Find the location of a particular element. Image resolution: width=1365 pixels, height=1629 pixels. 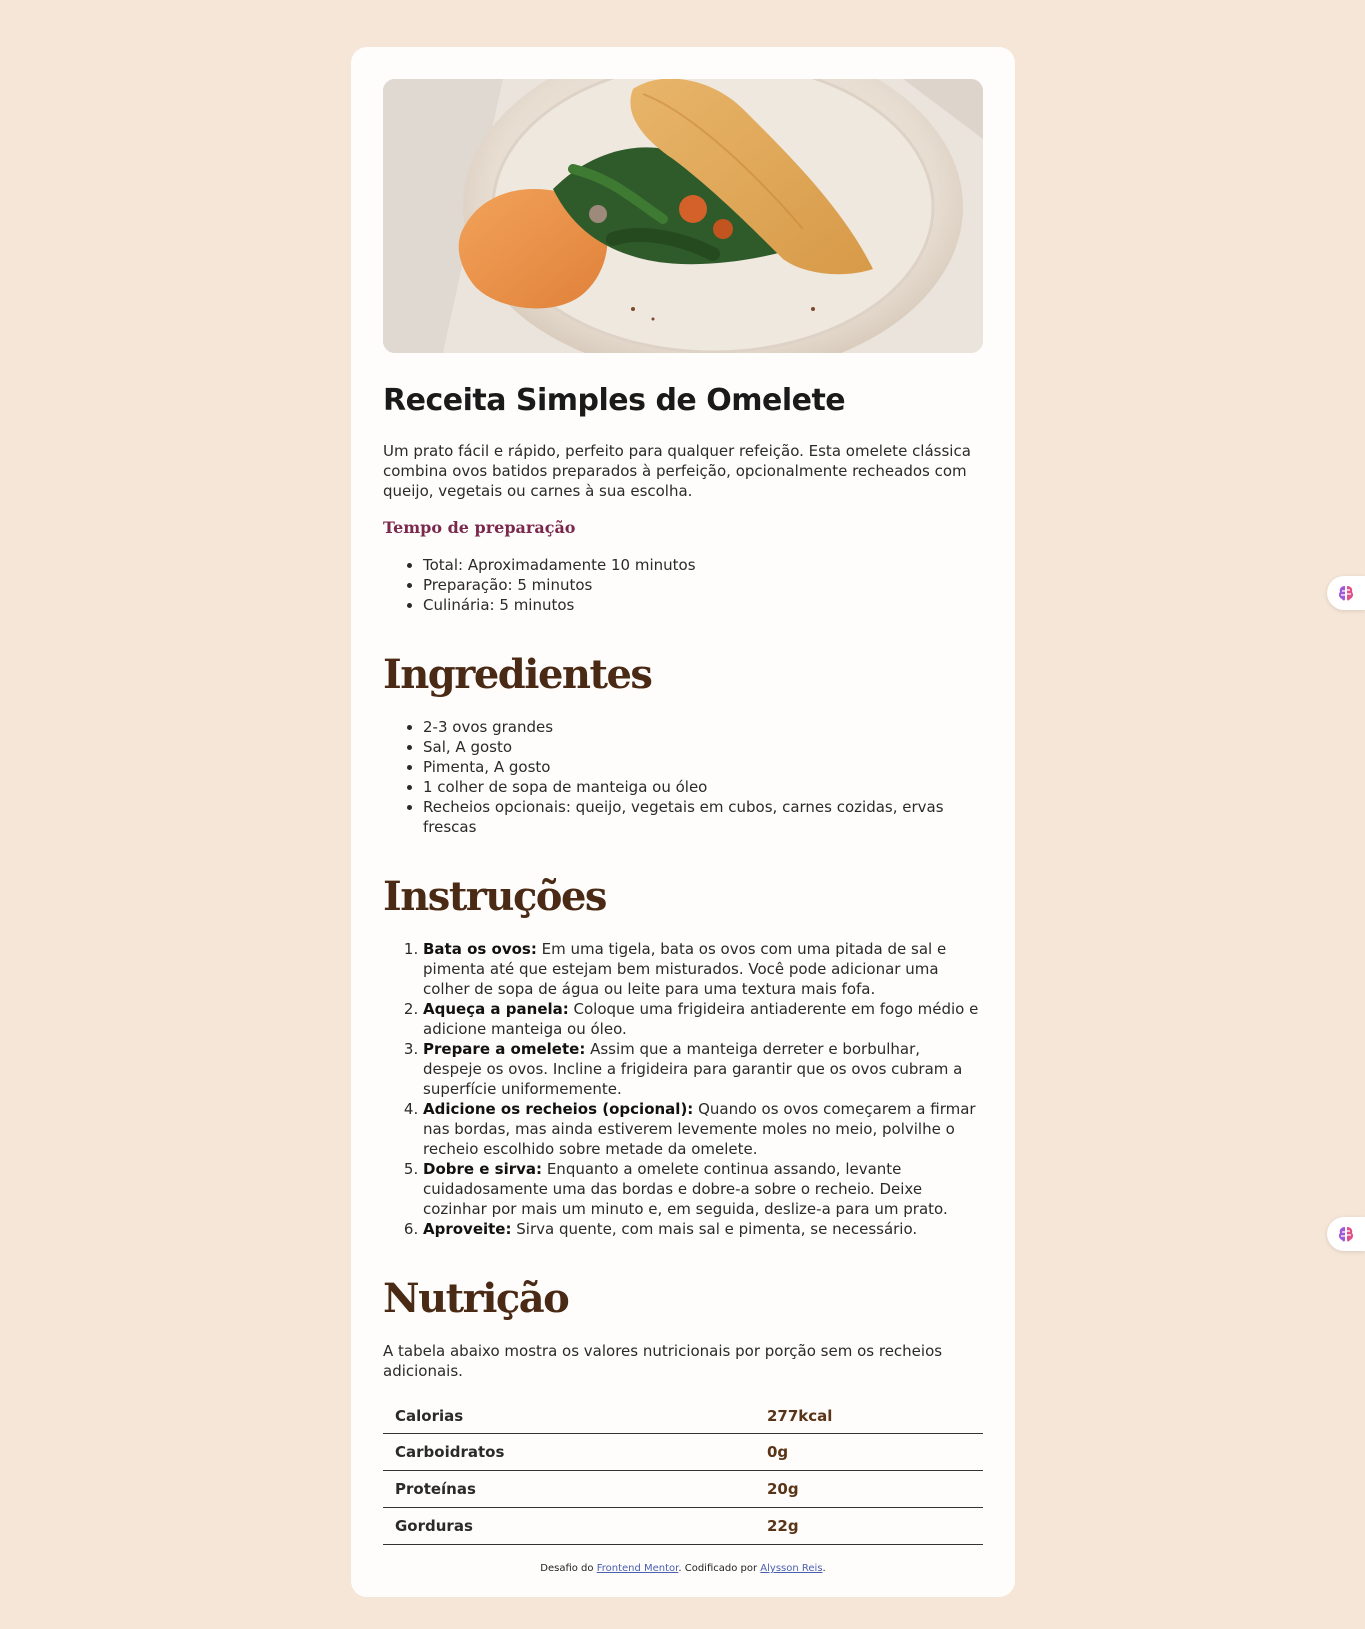

author-link: Alysson Reis is located at coordinates (791, 1568).